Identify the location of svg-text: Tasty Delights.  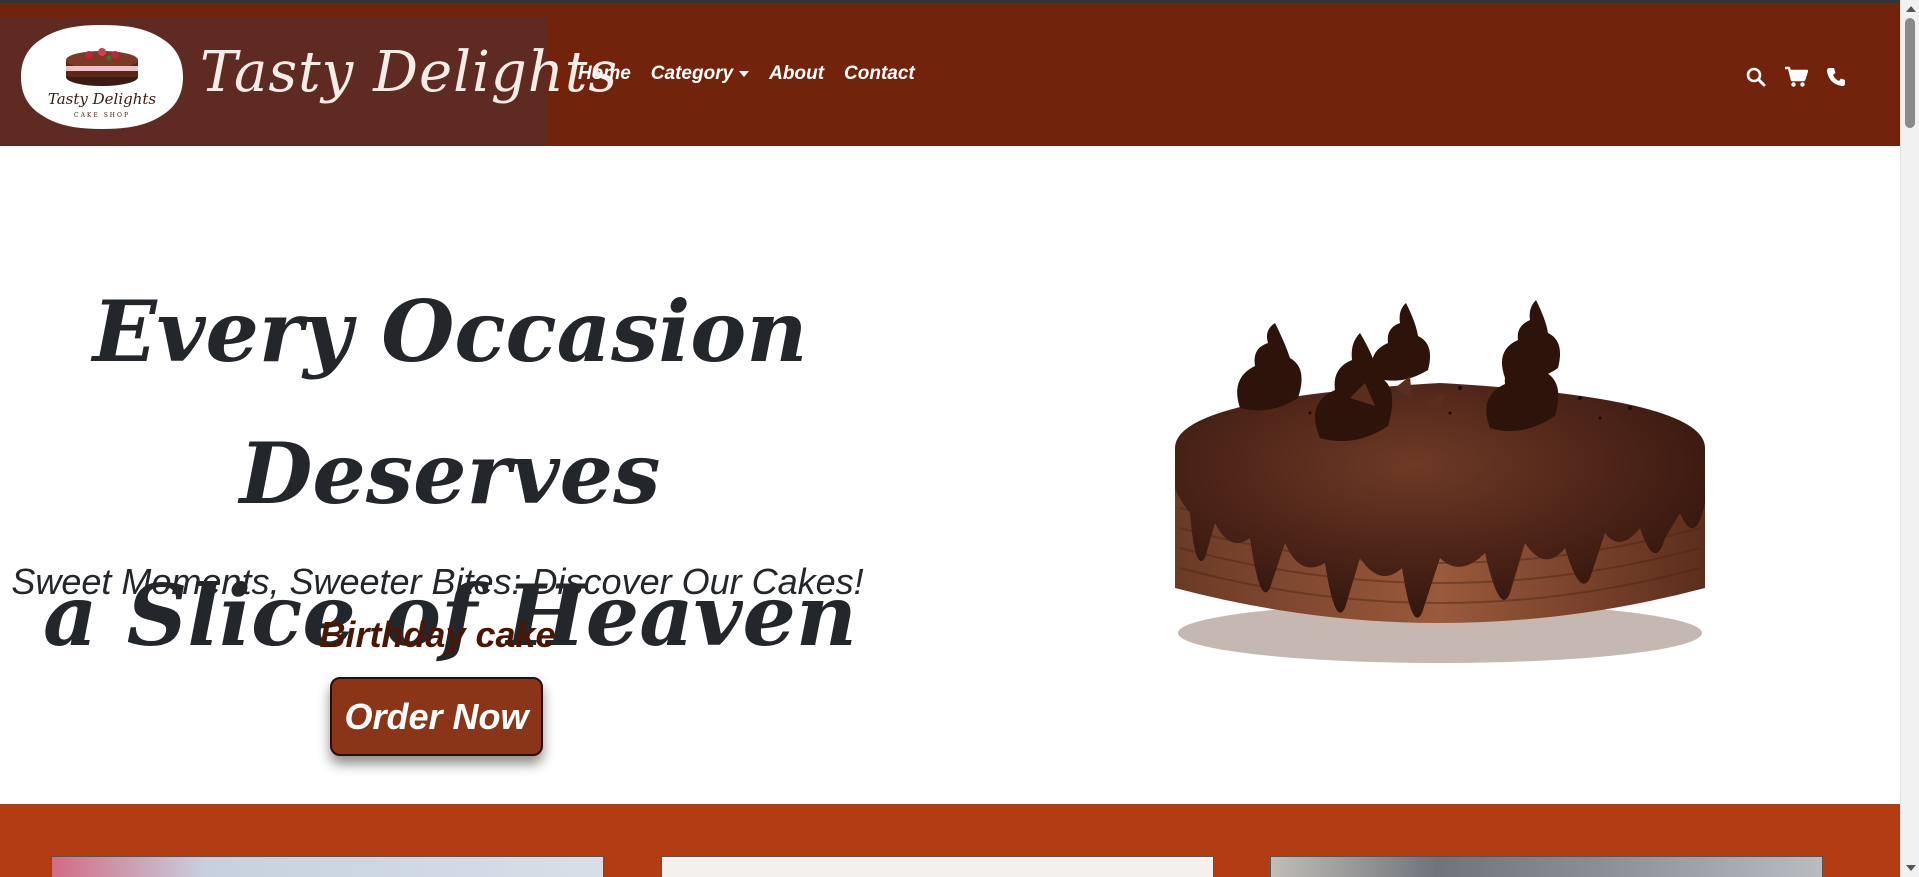
(102, 99).